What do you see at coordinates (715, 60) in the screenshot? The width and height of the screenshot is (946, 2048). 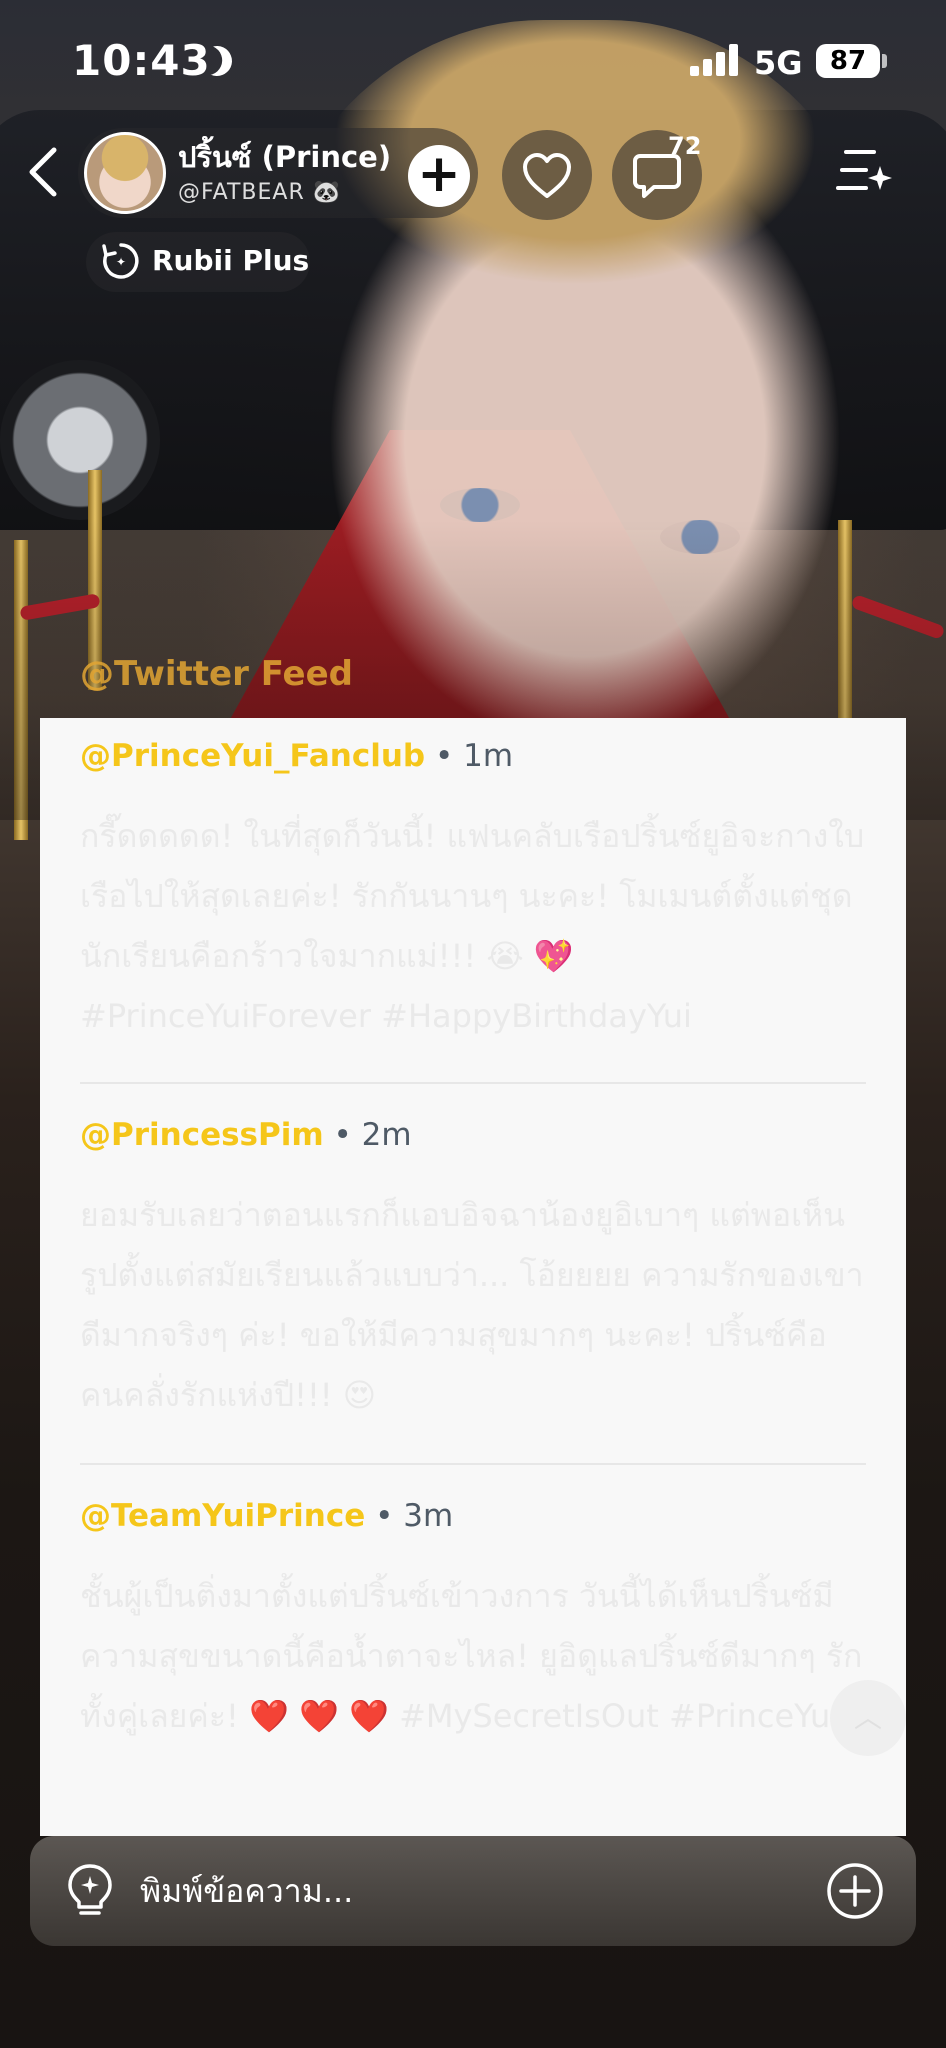 I see `signal-icon` at bounding box center [715, 60].